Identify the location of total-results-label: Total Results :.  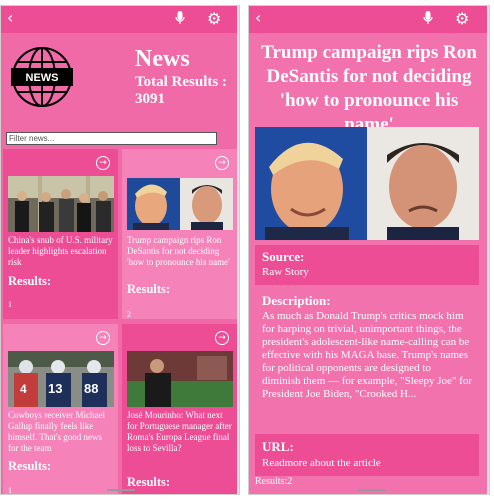
(181, 82).